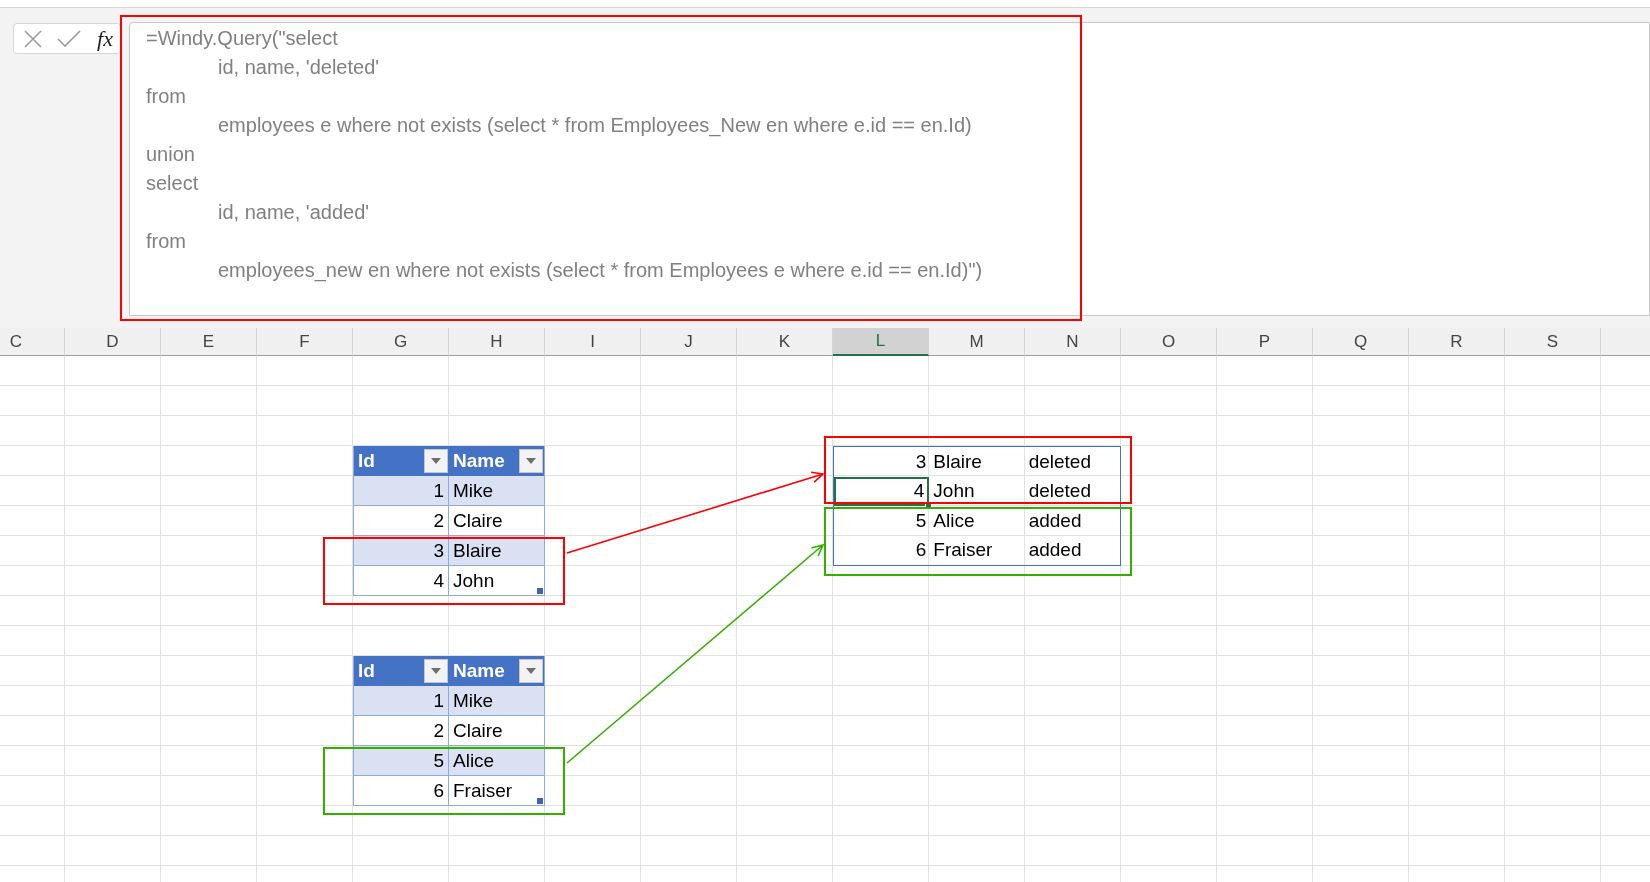  What do you see at coordinates (963, 550) in the screenshot?
I see `table-cell-text: Fraiser` at bounding box center [963, 550].